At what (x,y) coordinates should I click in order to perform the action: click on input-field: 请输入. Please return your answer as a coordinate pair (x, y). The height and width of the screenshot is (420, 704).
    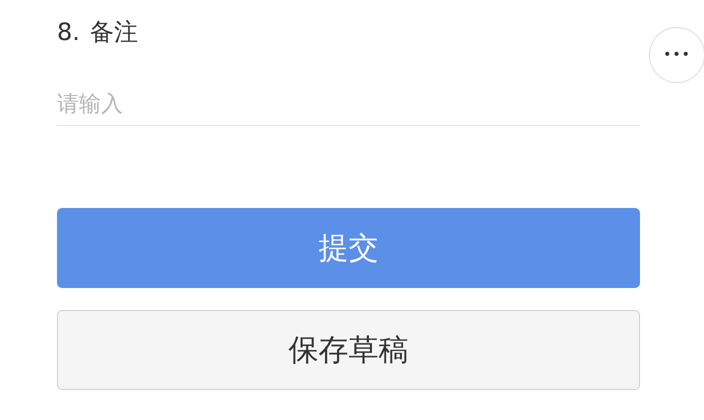
    Looking at the image, I should click on (348, 109).